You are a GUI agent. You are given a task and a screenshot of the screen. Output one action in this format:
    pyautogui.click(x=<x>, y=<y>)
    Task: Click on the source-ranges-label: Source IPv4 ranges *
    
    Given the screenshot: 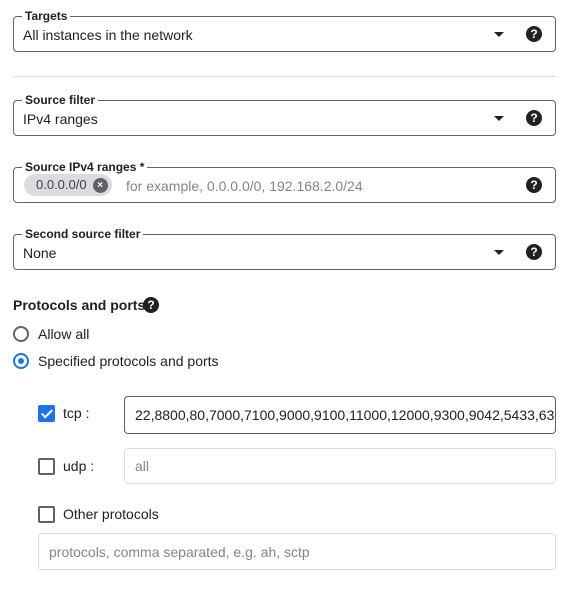 What is the action you would take?
    pyautogui.click(x=85, y=167)
    